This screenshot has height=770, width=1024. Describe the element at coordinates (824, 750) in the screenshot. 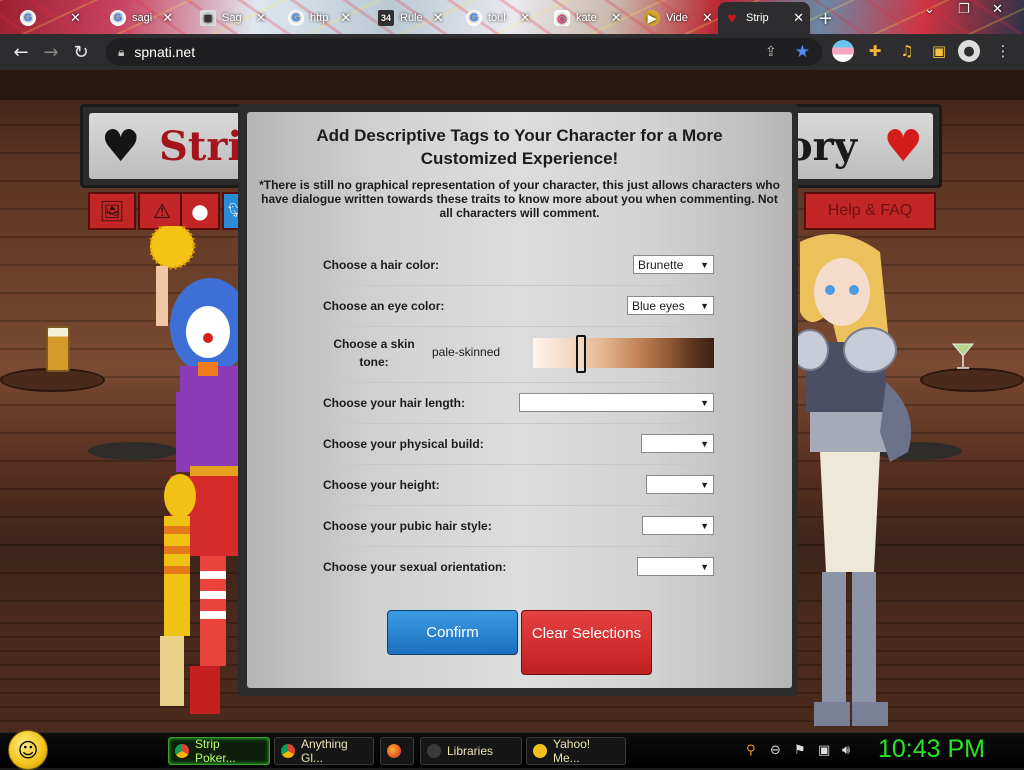

I see `network-icon: ▣` at that location.